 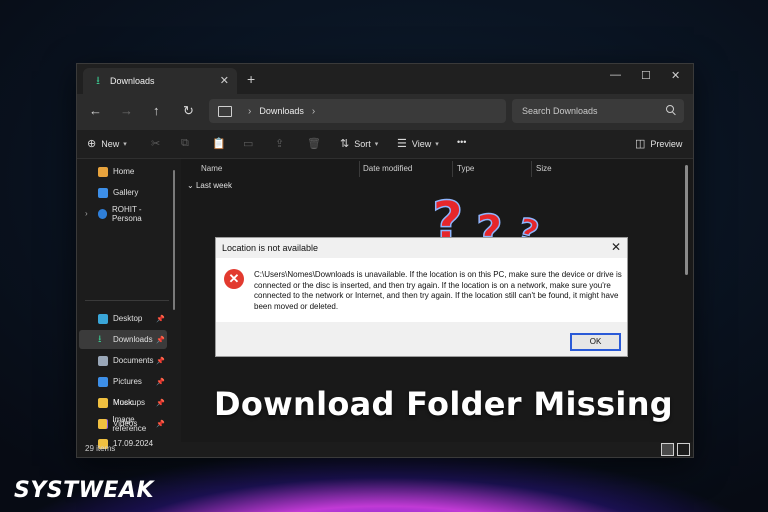 I want to click on view-label: View, so click(x=421, y=143).